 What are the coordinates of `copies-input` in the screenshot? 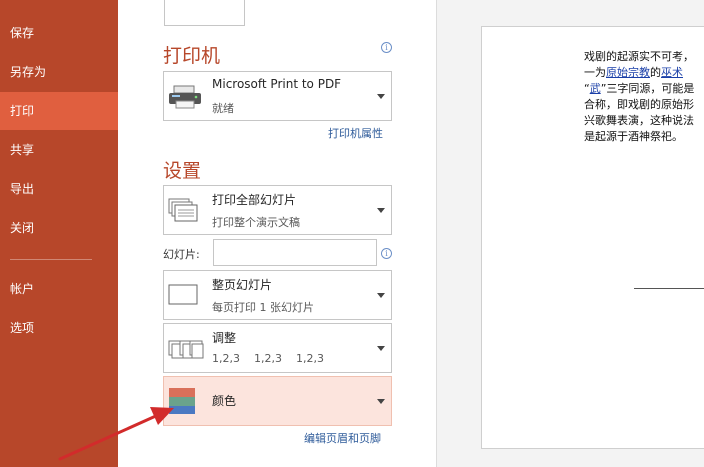 It's located at (204, 13).